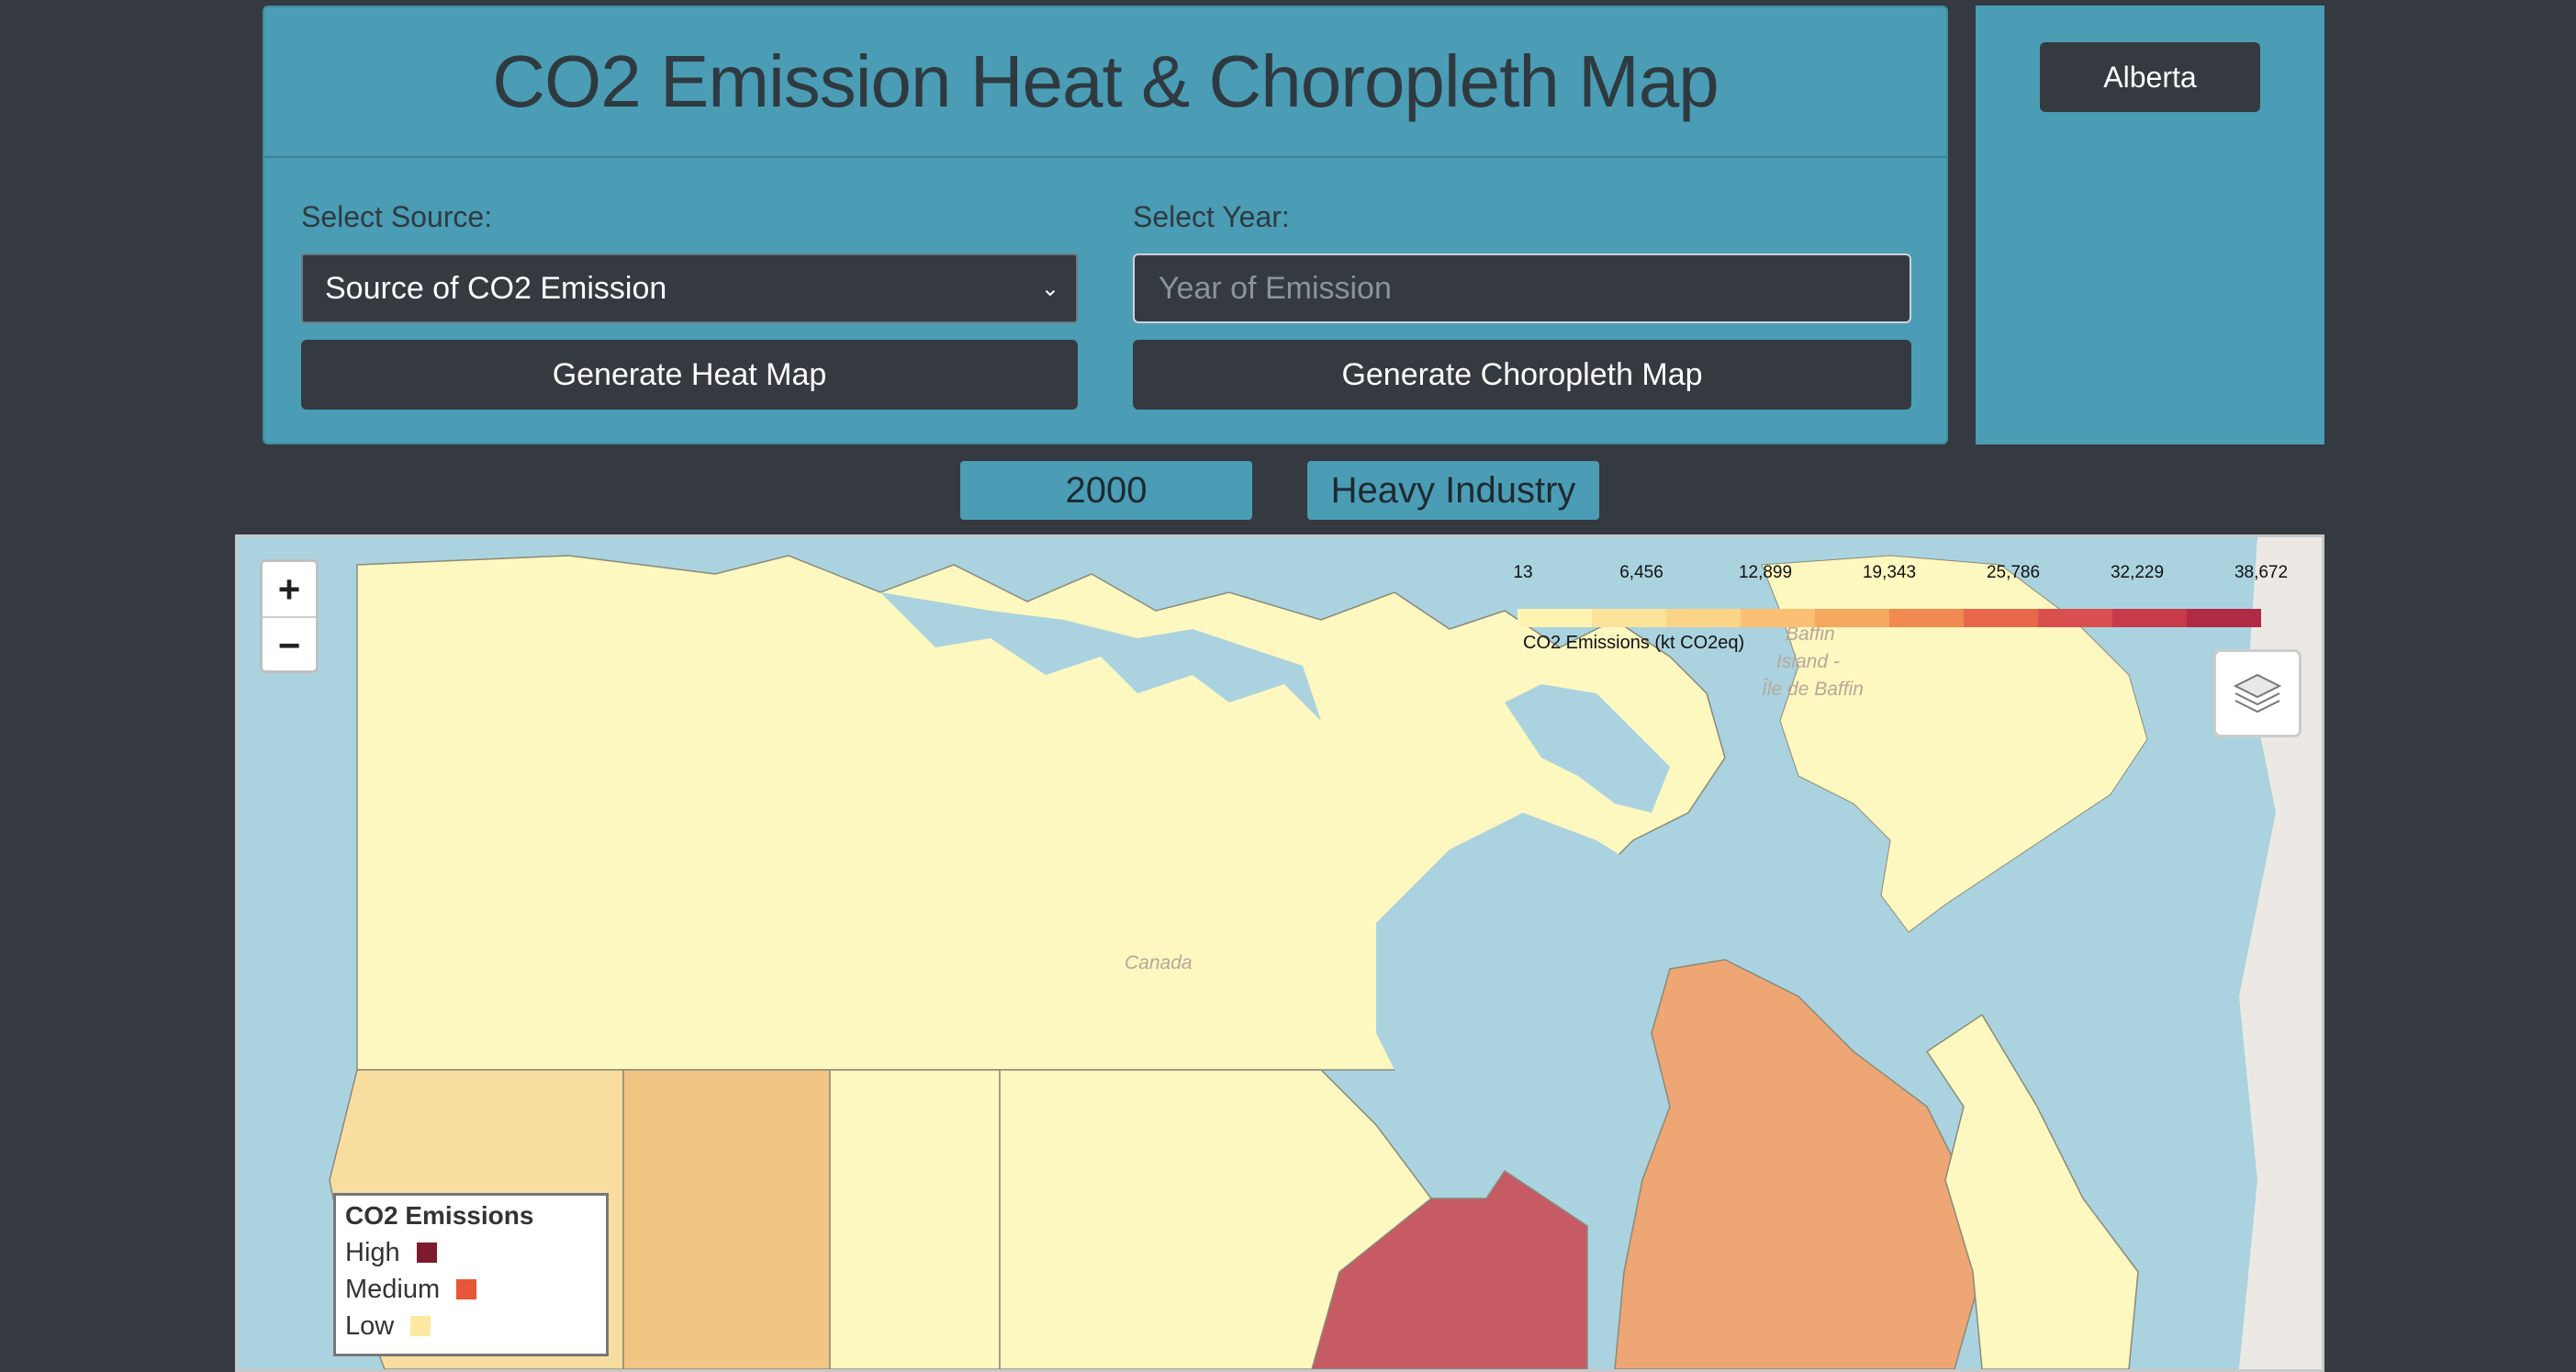  What do you see at coordinates (2261, 572) in the screenshot?
I see `colorbar-tick: 38,672` at bounding box center [2261, 572].